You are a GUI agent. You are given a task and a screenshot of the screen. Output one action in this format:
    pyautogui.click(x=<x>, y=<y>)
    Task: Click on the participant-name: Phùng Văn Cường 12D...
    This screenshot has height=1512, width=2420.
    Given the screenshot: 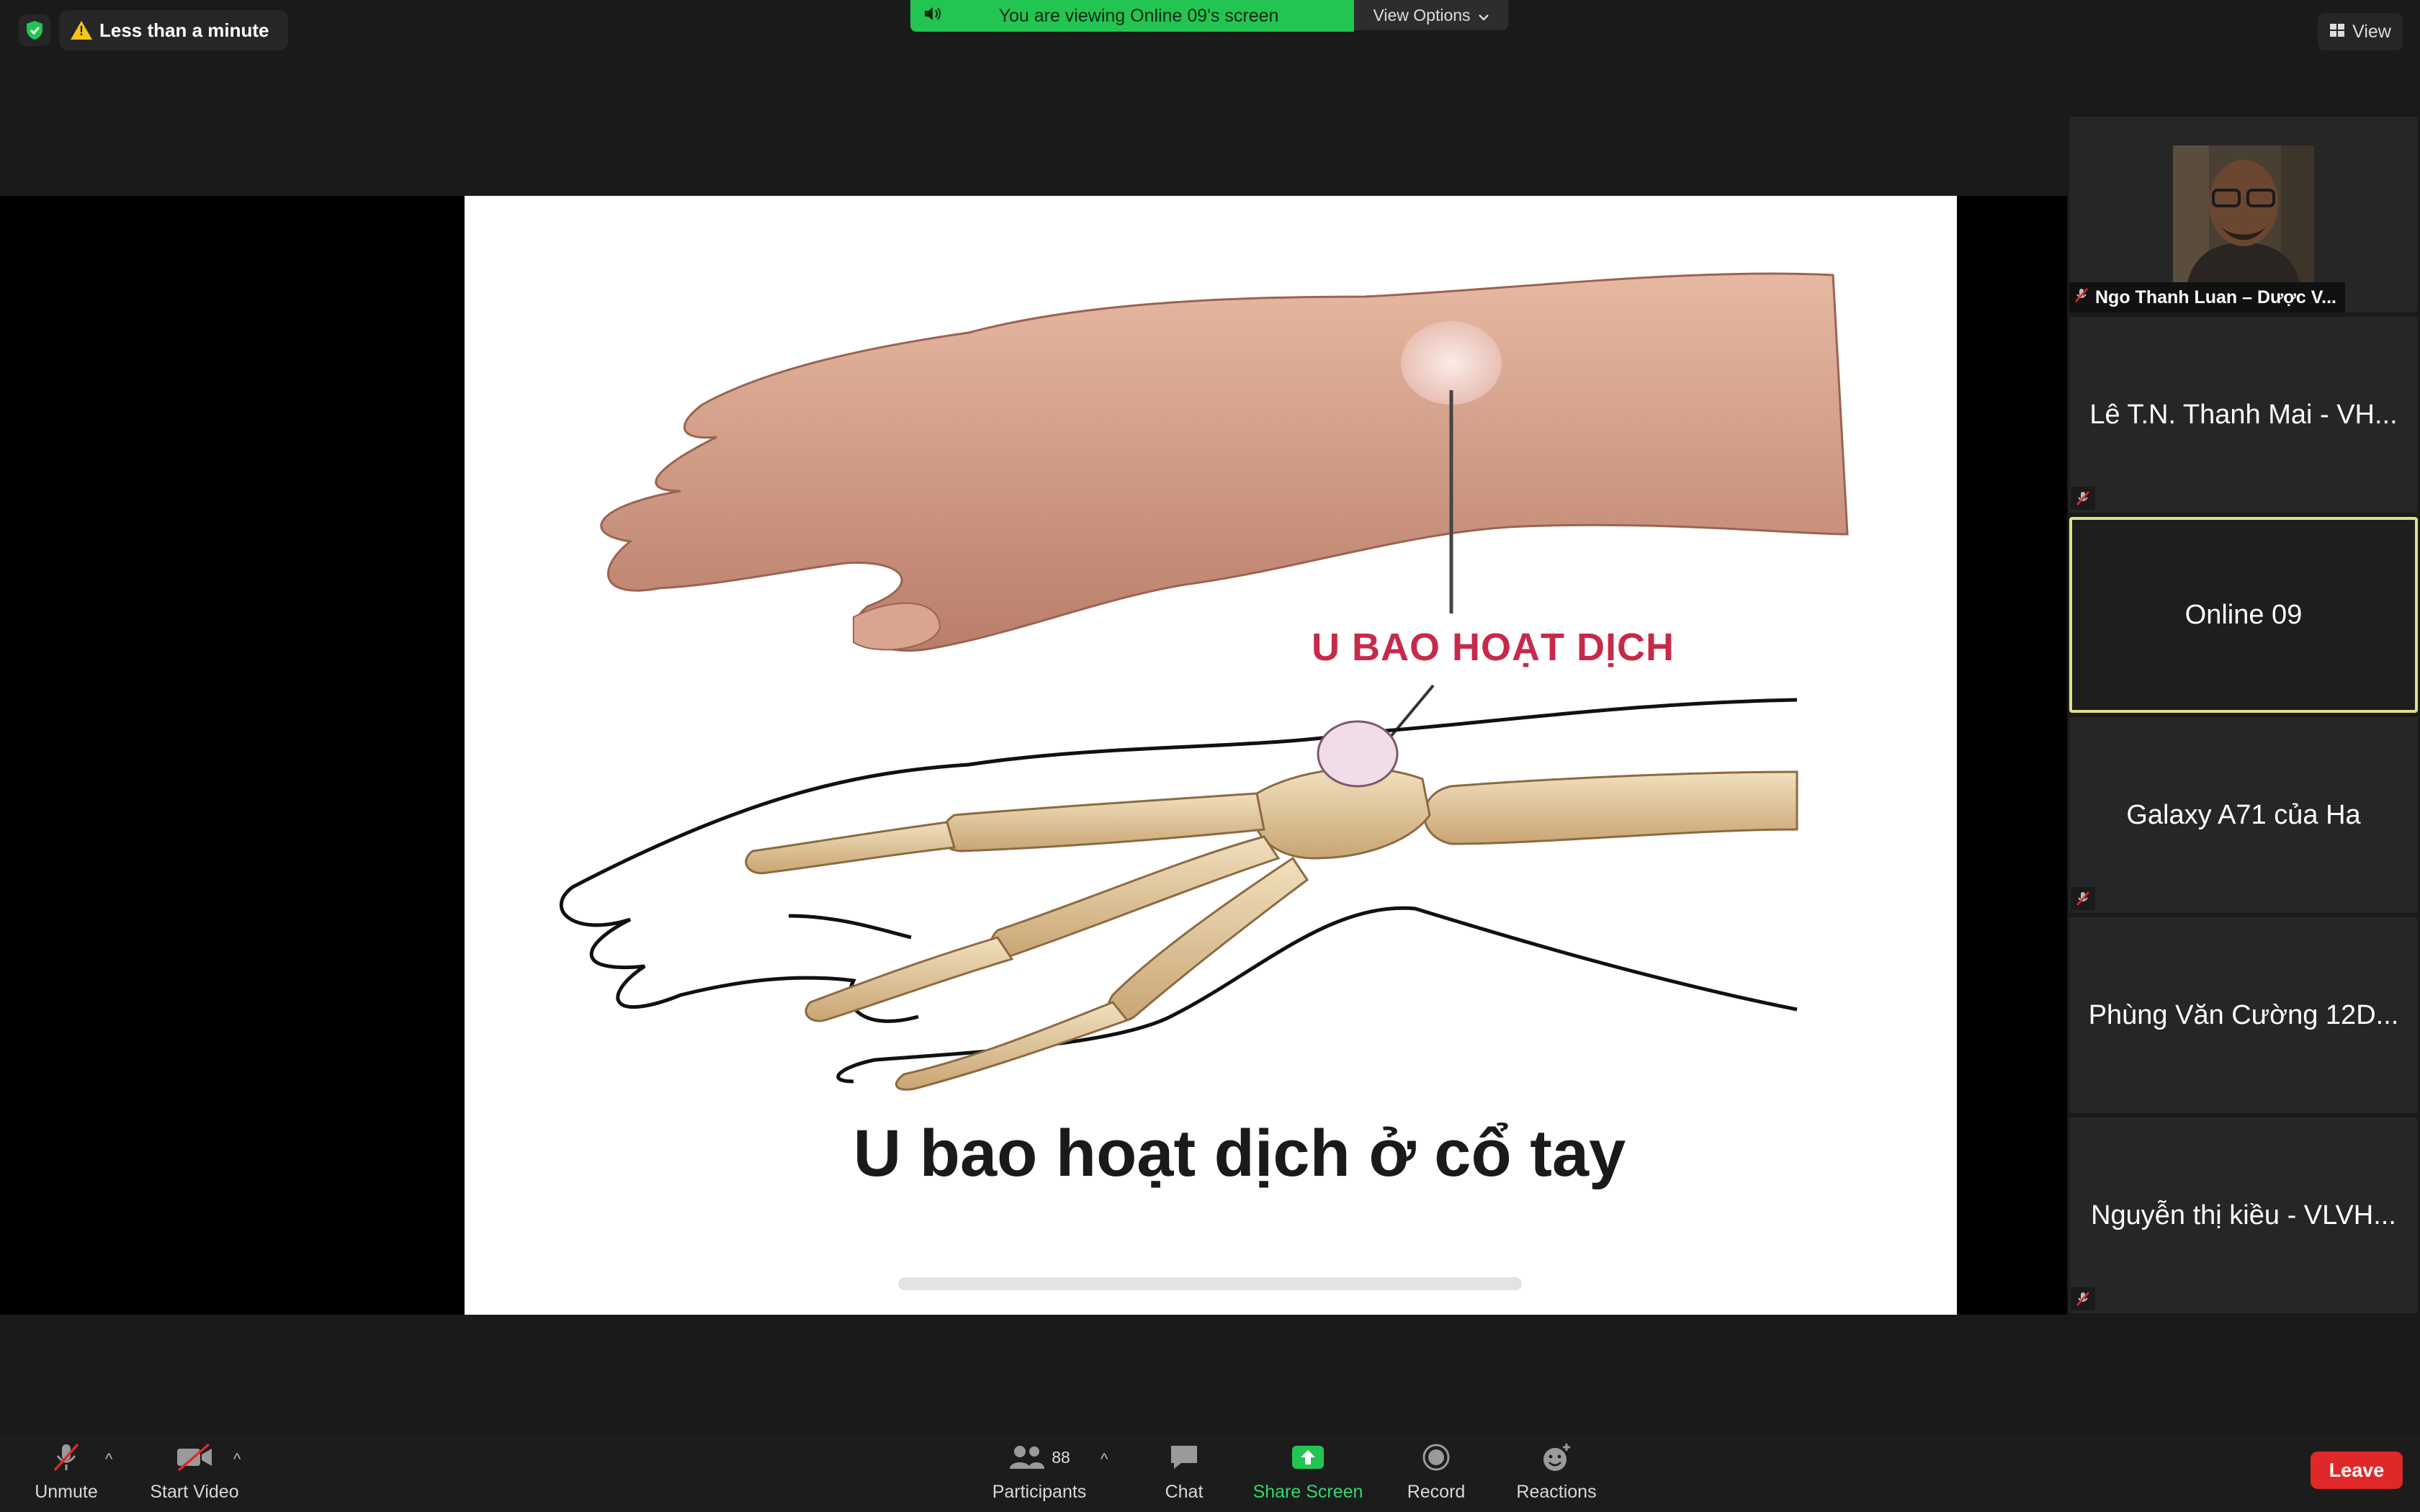 What is the action you would take?
    pyautogui.click(x=2243, y=1014)
    